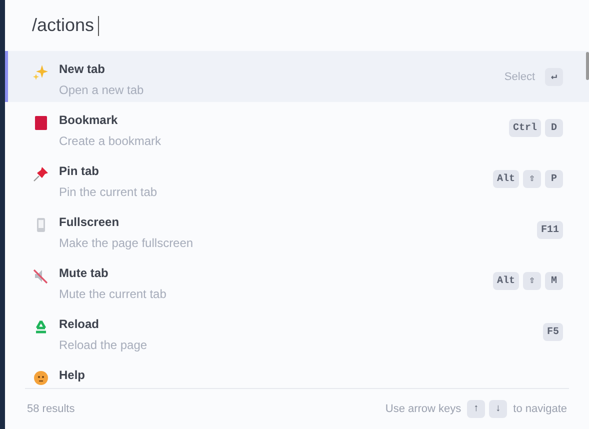 The height and width of the screenshot is (429, 589). What do you see at coordinates (103, 345) in the screenshot?
I see `command-description: Reload the page` at bounding box center [103, 345].